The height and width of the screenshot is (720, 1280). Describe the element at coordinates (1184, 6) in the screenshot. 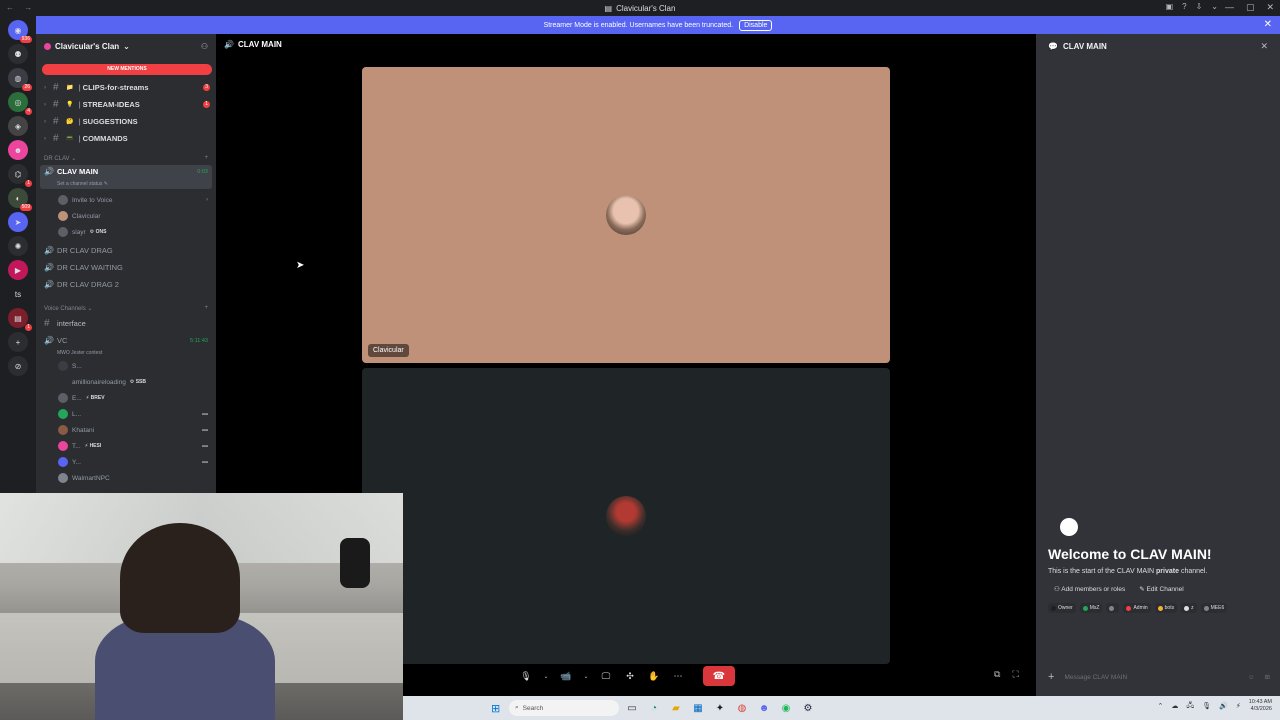

I see `help-icon: ?` at that location.